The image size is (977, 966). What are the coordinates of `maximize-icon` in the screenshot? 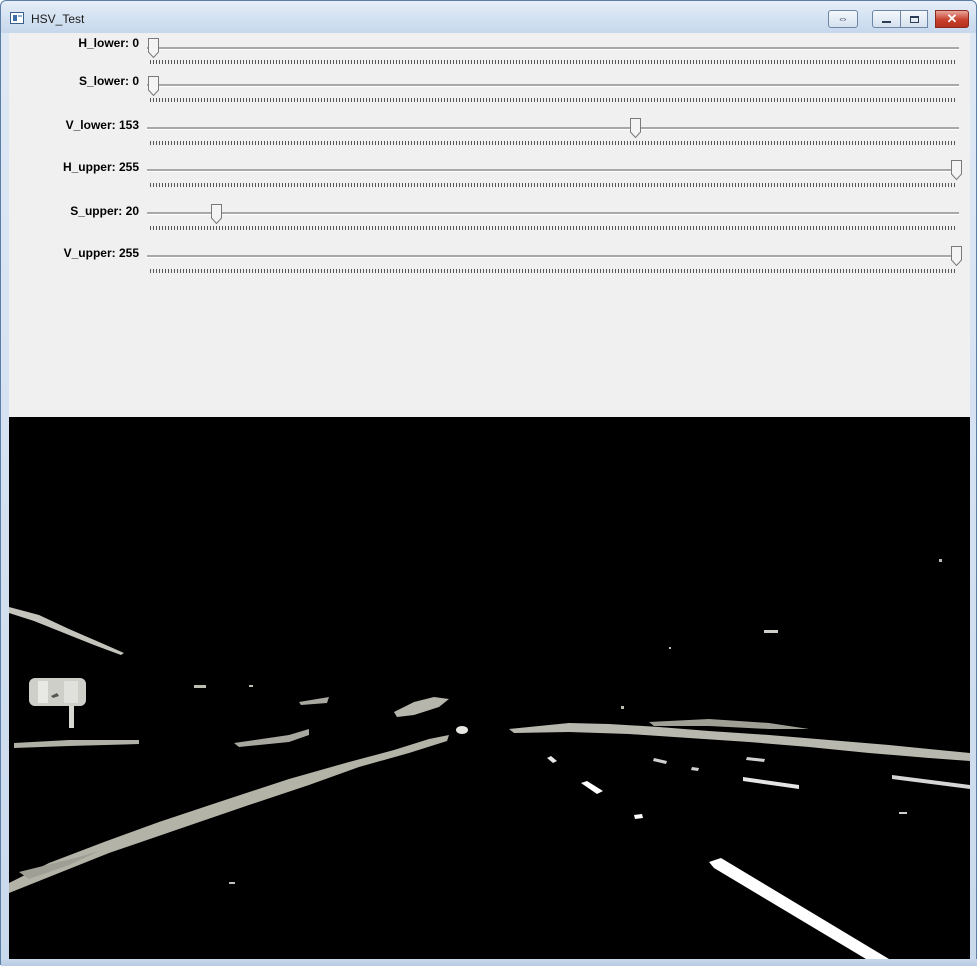 It's located at (914, 19).